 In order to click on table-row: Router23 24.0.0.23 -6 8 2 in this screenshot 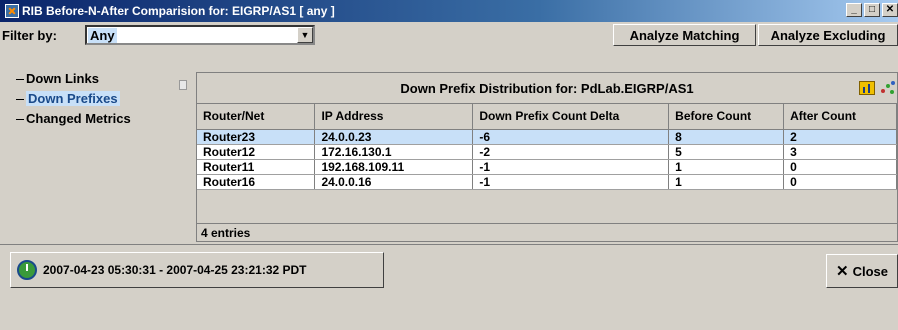, I will do `click(547, 137)`.